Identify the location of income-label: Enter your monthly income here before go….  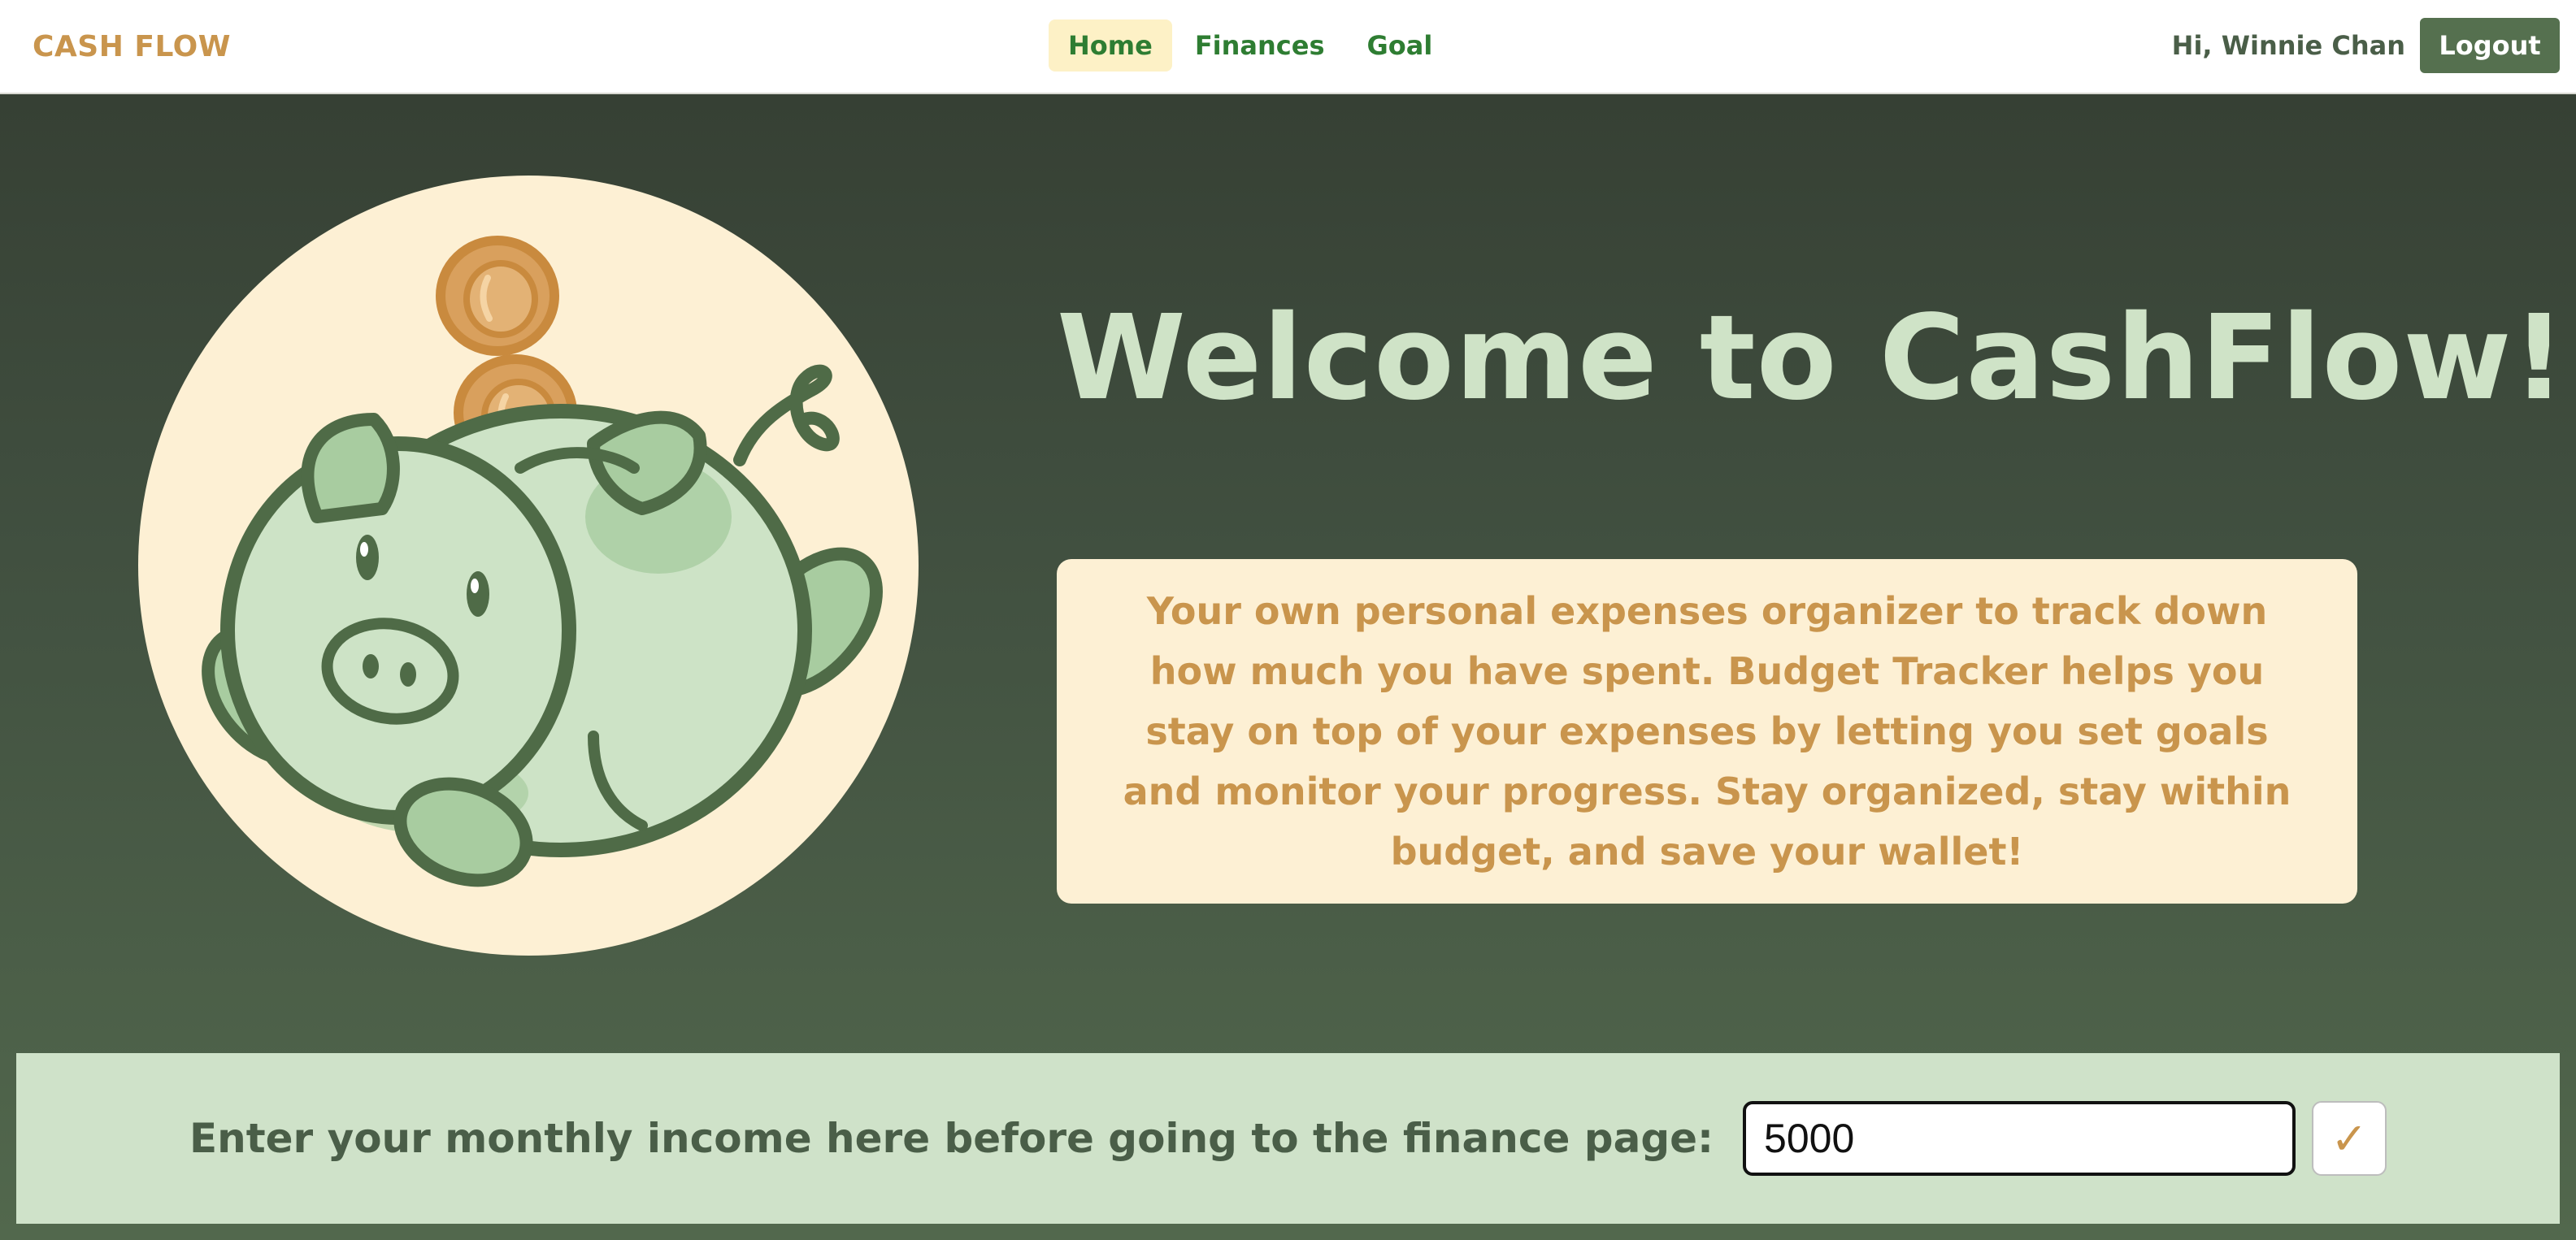
(951, 1138).